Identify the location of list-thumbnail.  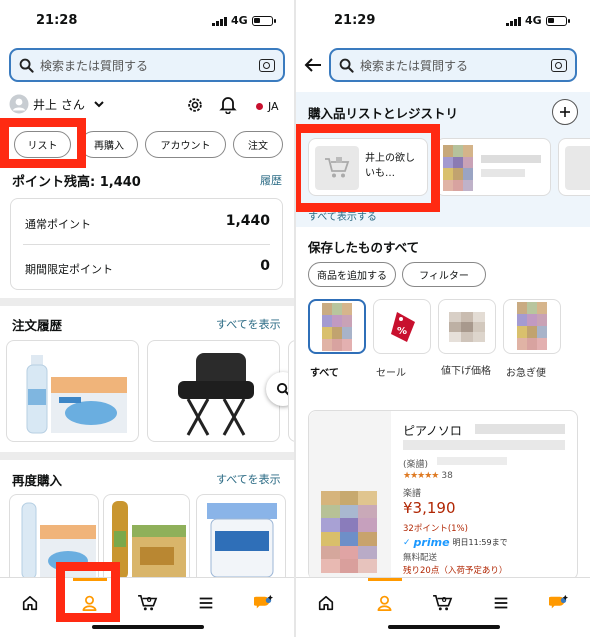
(577, 168).